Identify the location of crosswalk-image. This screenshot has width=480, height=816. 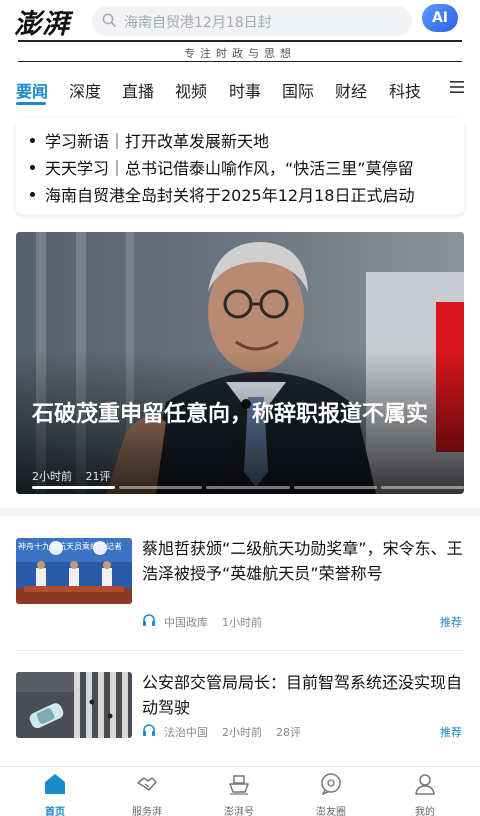
(74, 705).